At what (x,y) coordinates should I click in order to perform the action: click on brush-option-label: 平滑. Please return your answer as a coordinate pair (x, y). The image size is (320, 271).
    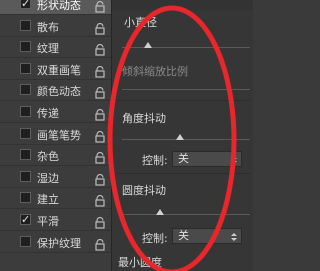
    Looking at the image, I should click on (48, 221).